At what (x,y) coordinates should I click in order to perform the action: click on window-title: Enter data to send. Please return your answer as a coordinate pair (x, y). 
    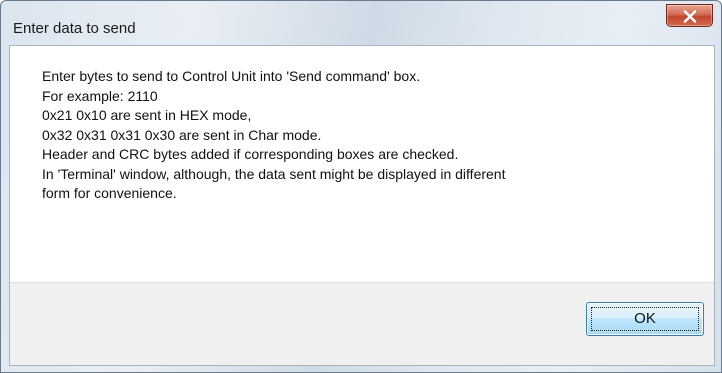
    Looking at the image, I should click on (74, 28).